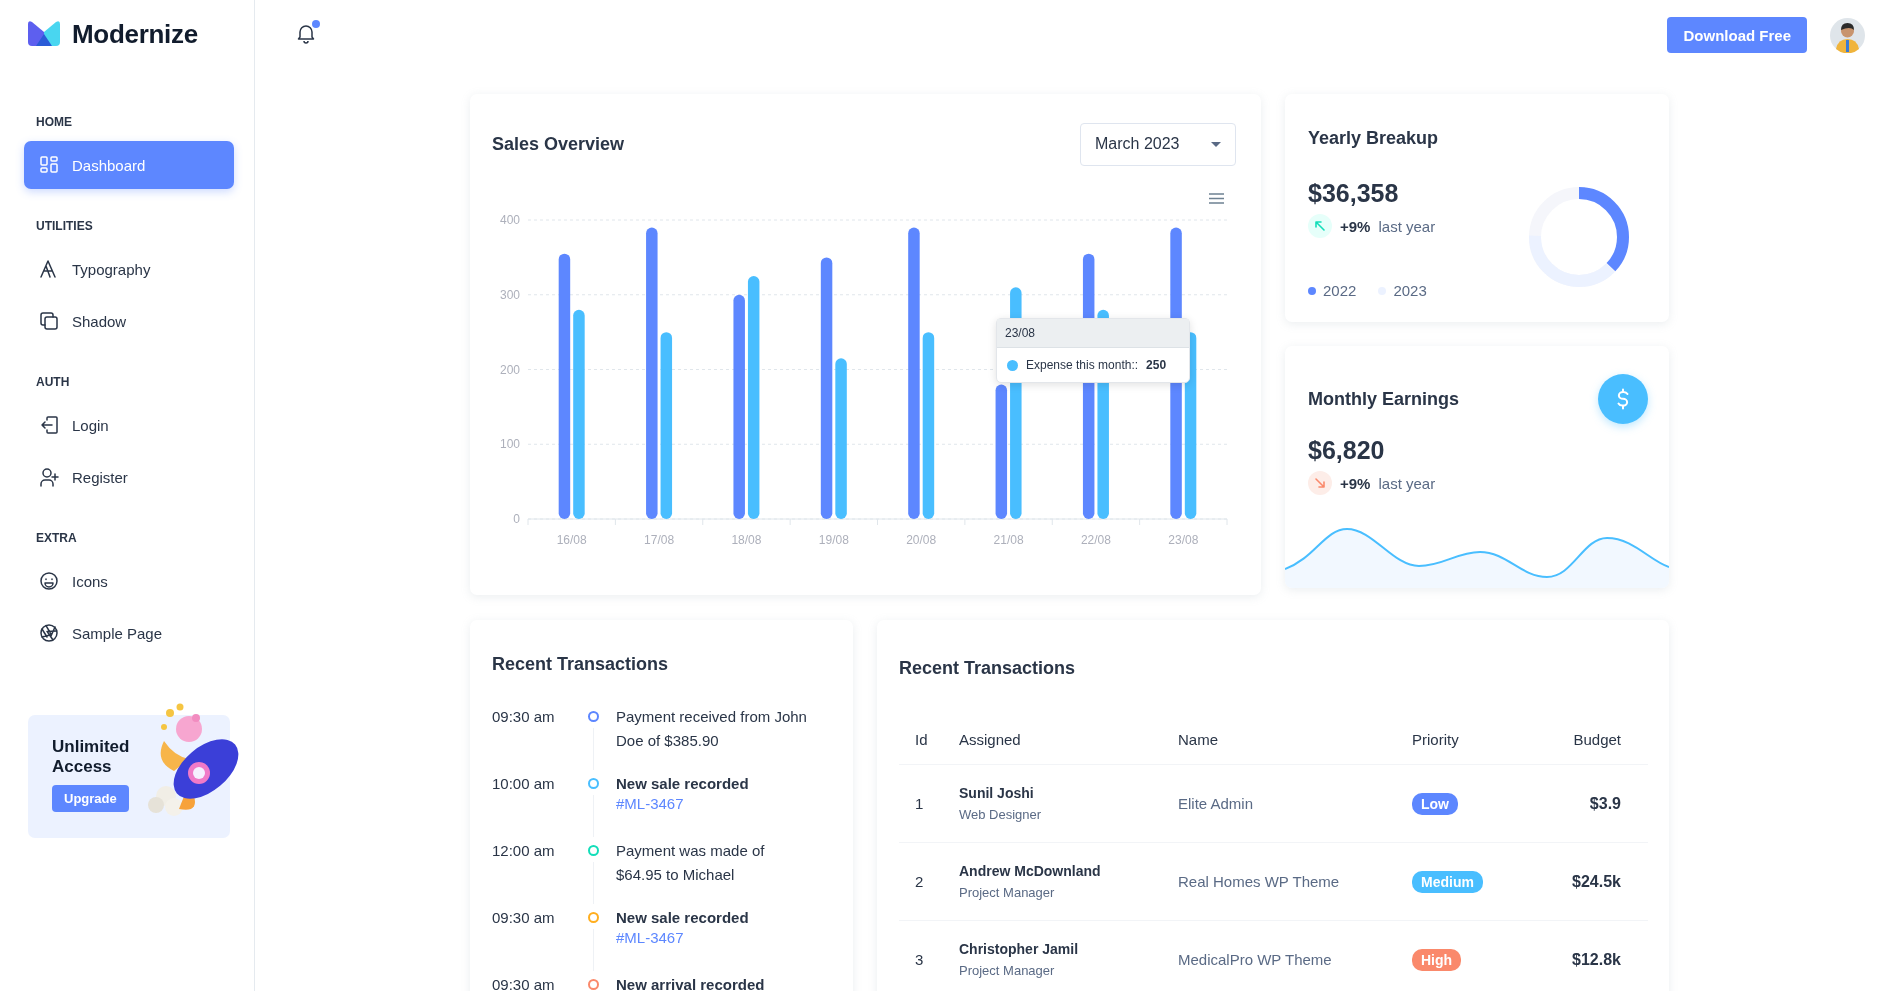 The image size is (1903, 991). I want to click on sidebar-item: Register, so click(129, 477).